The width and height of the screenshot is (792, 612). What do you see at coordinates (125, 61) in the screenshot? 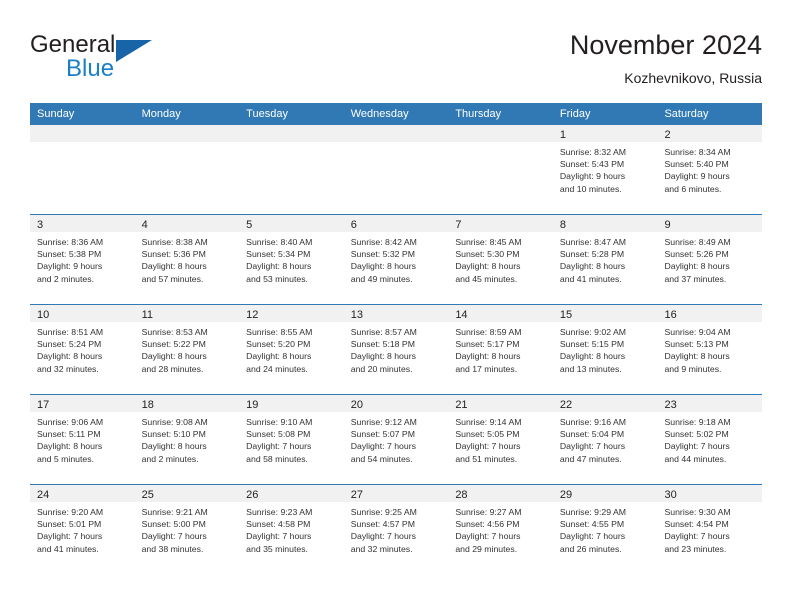
I see `general-blue-logo: General Blue` at bounding box center [125, 61].